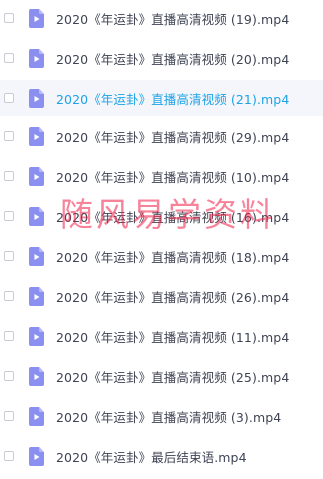 Image resolution: width=323 pixels, height=479 pixels. I want to click on file-row: 2020《年运卦》直播高清视频 (25).mp4, so click(161, 376).